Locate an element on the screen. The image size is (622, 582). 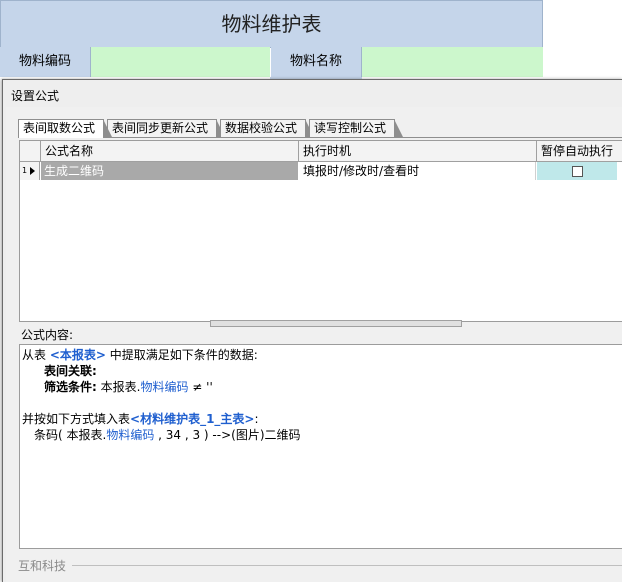
col-formula-name: 公式名称 is located at coordinates (170, 151).